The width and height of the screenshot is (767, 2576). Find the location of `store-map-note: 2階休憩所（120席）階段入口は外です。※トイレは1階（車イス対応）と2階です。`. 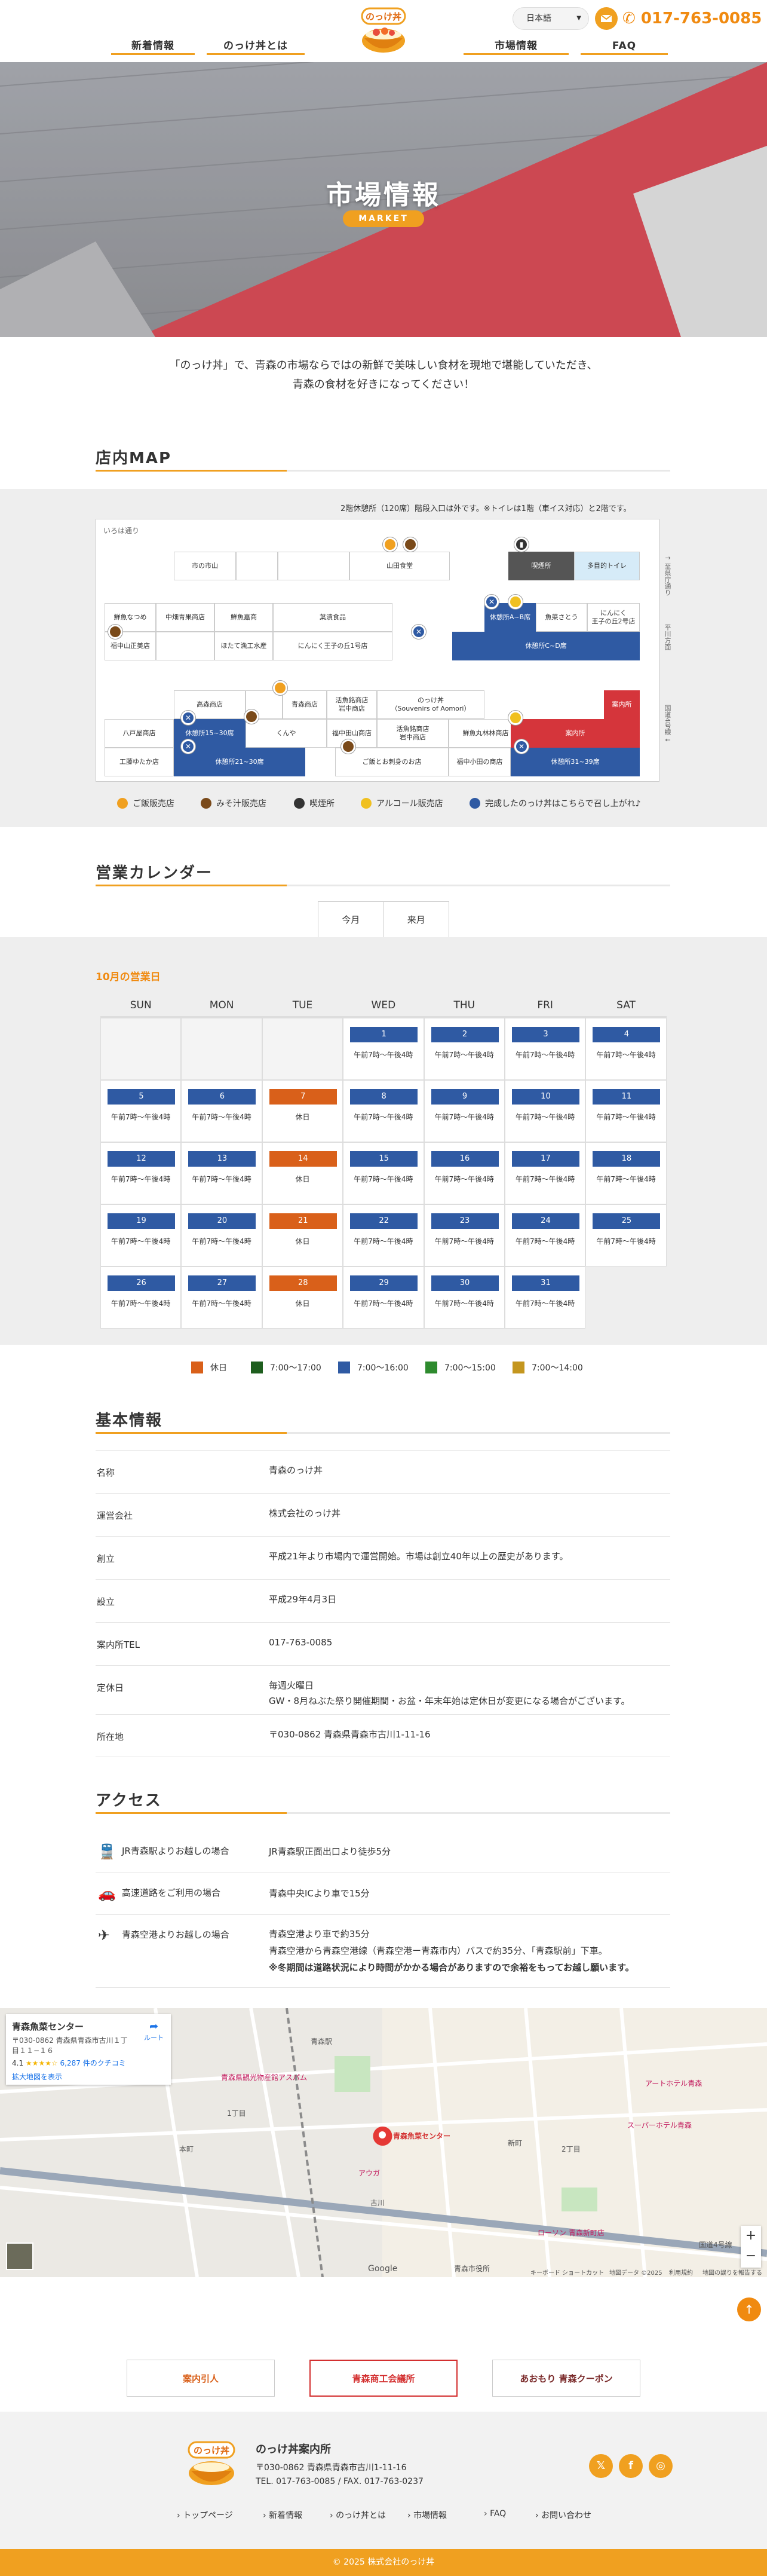

store-map-note: 2階休憩所（120席）階段入口は外です。※トイレは1階（車イス対応）と2階です。 is located at coordinates (485, 508).